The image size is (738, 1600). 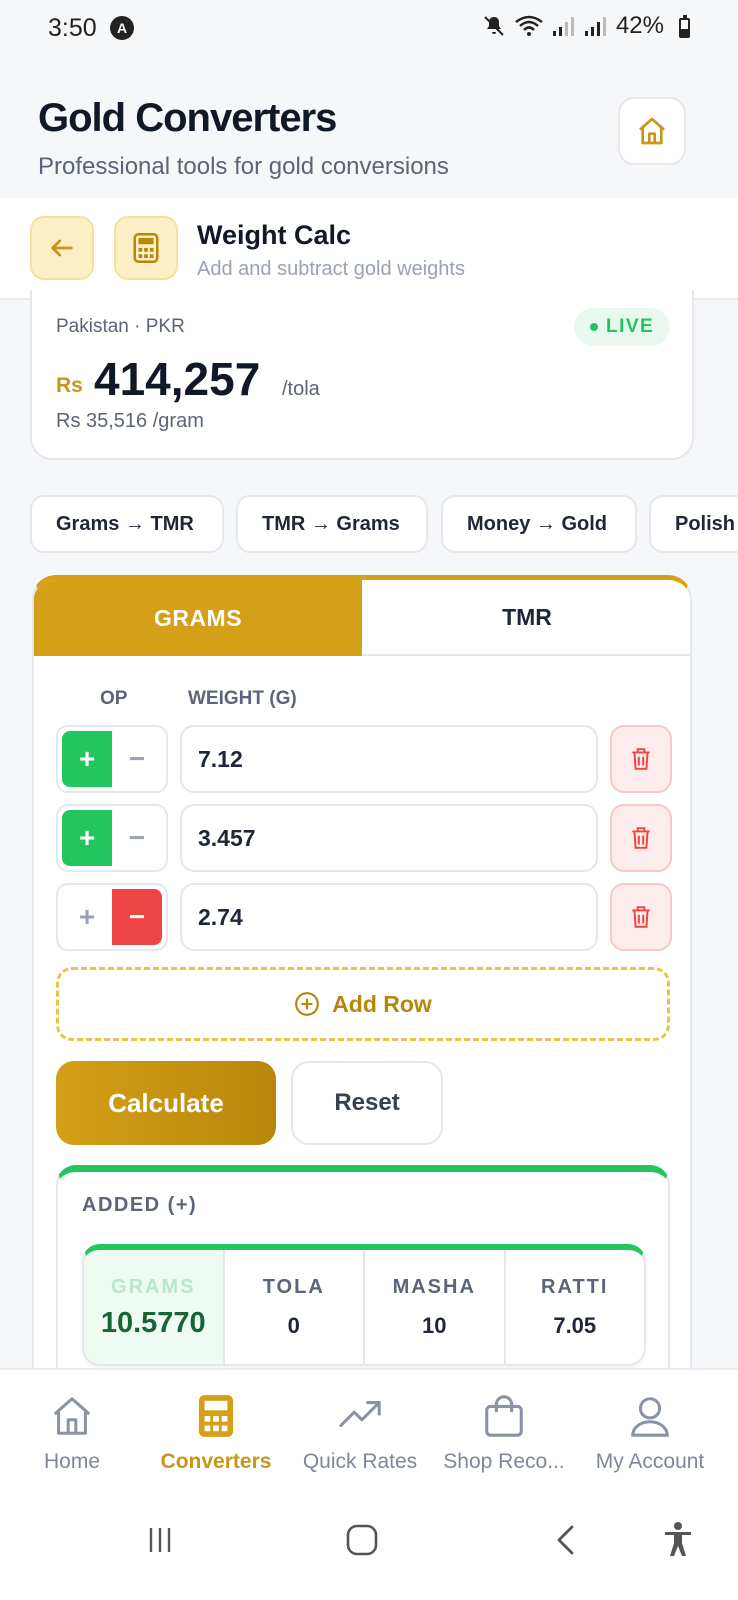 What do you see at coordinates (127, 524) in the screenshot?
I see `chip-grams-to-tmr: Grams → TMR` at bounding box center [127, 524].